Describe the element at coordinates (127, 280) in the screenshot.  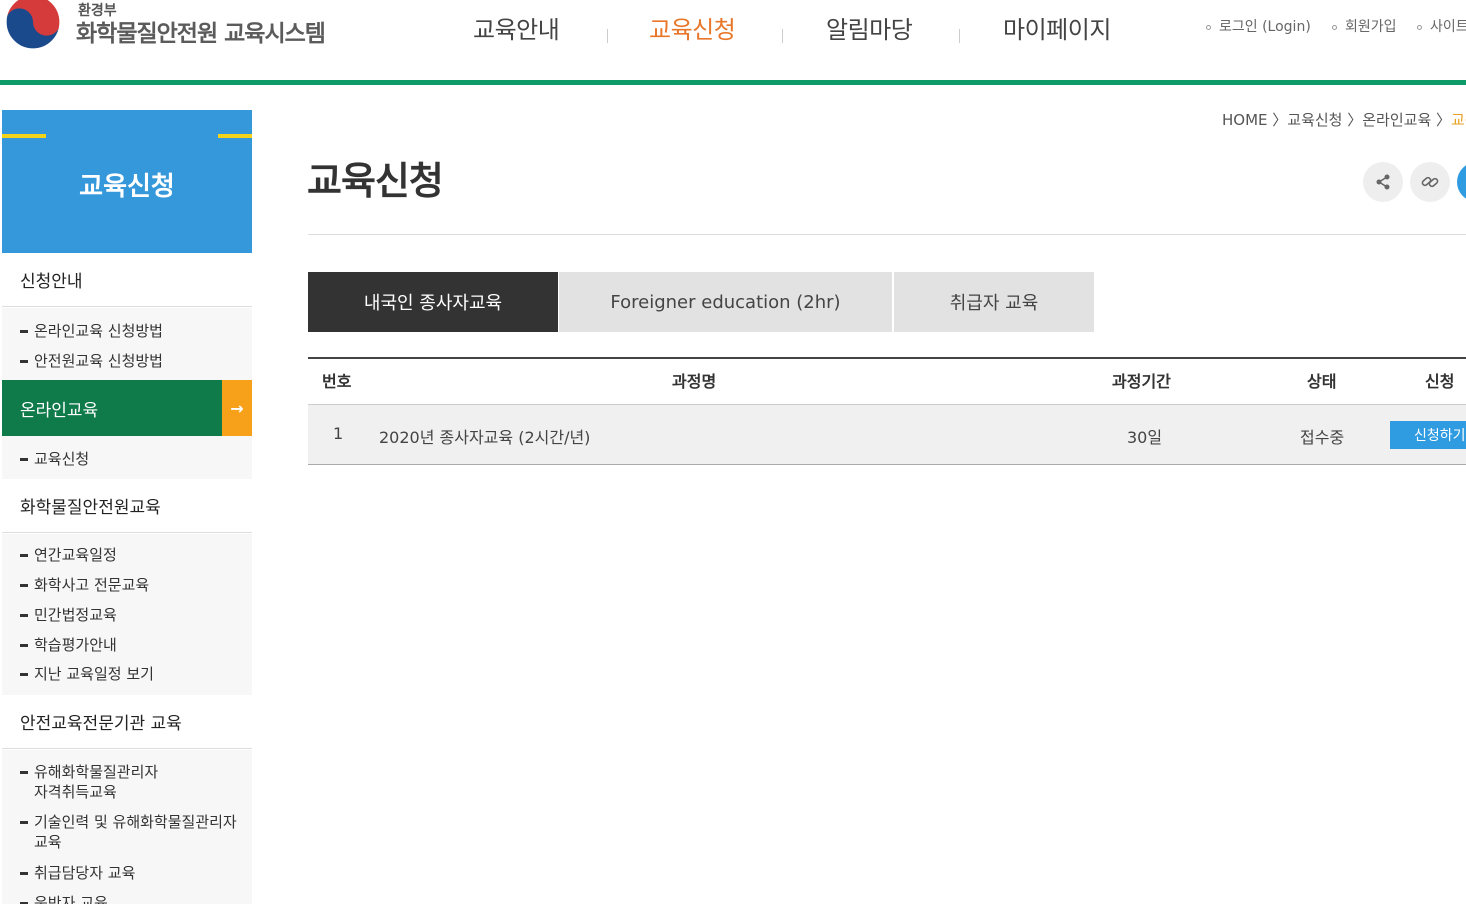
I see `sidebar-category-application-guide: 신청안내` at that location.